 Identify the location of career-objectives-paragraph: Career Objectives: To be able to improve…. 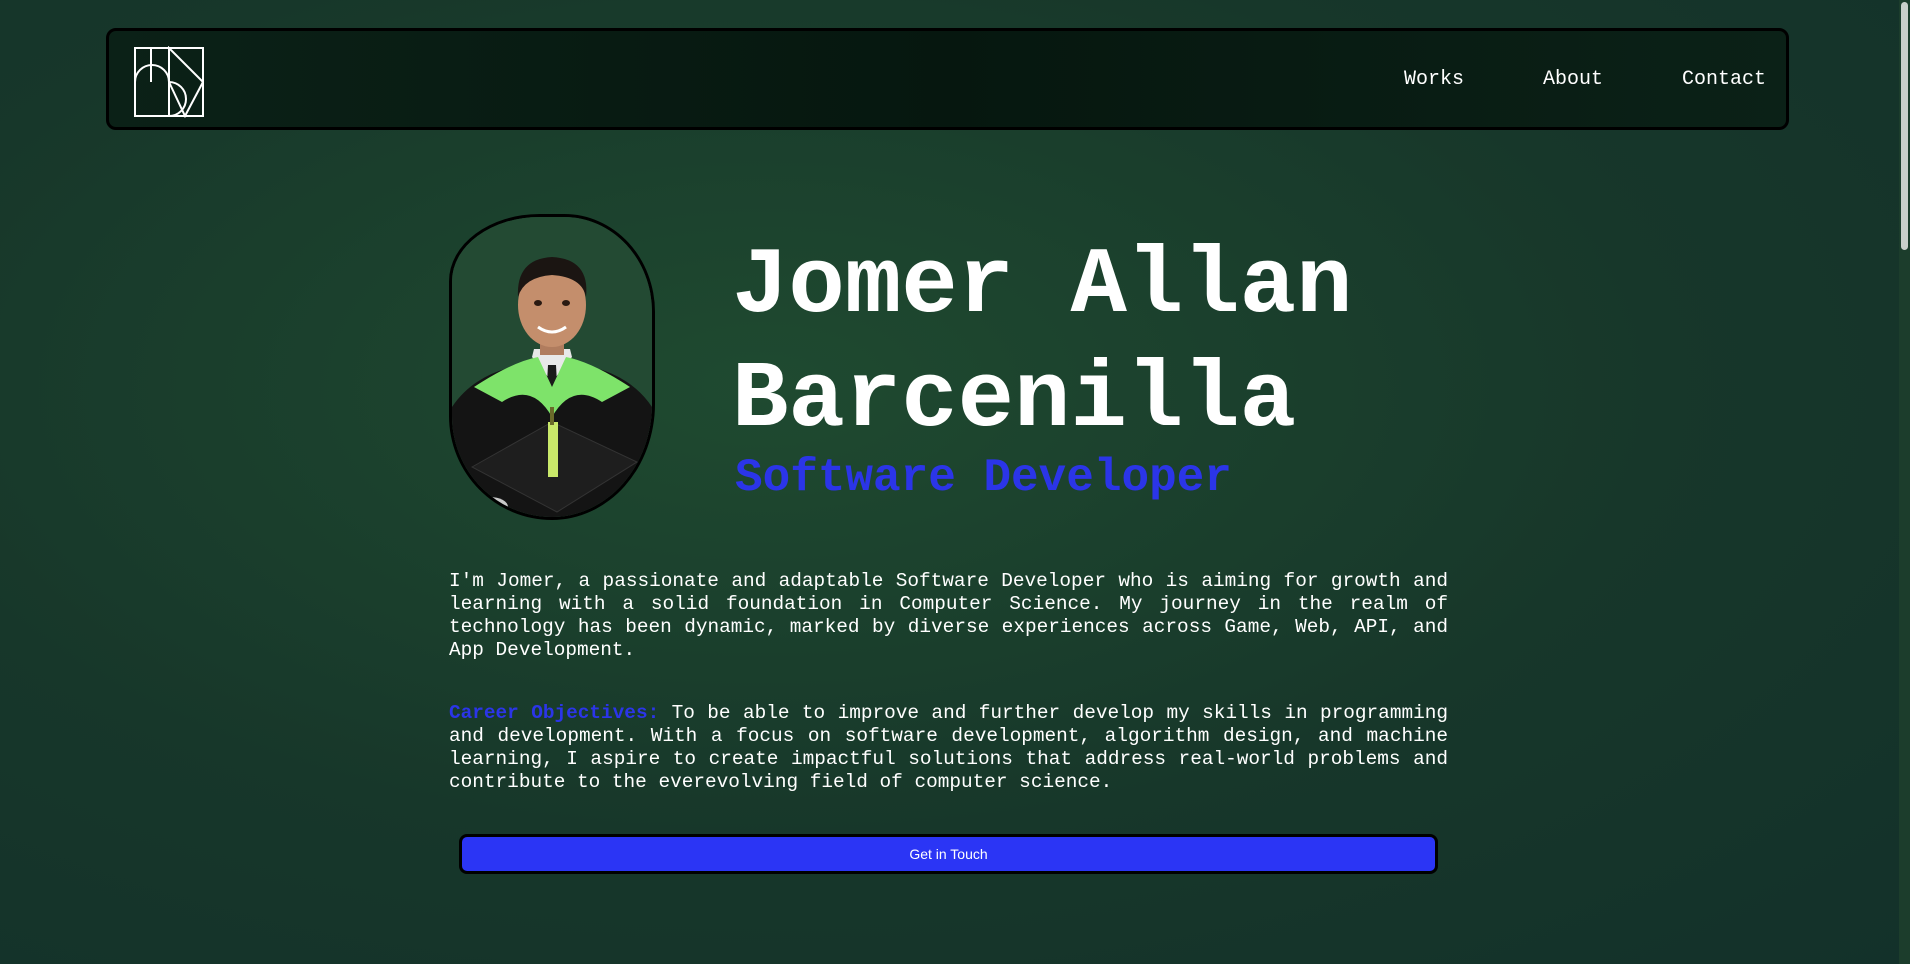
(948, 748).